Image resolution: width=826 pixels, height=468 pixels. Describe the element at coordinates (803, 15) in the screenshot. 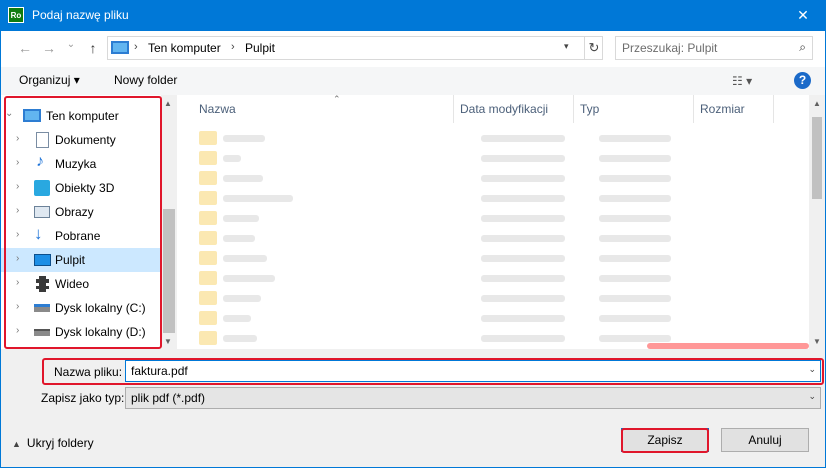

I see `close-icon: ✕` at that location.